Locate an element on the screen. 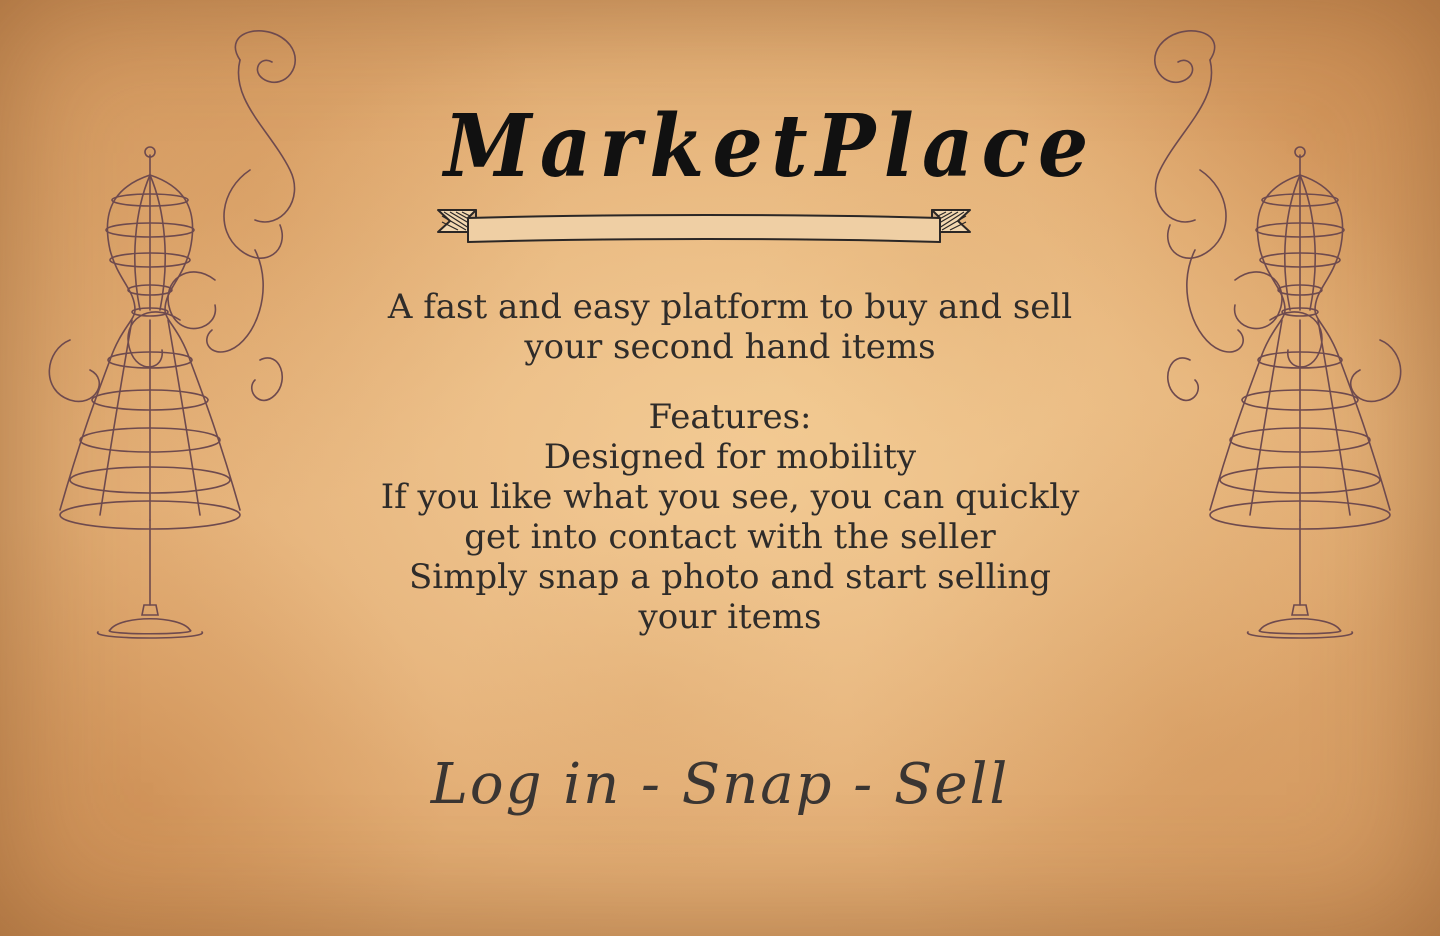 This screenshot has height=936, width=1440. brand-title: MarketPlace is located at coordinates (770, 146).